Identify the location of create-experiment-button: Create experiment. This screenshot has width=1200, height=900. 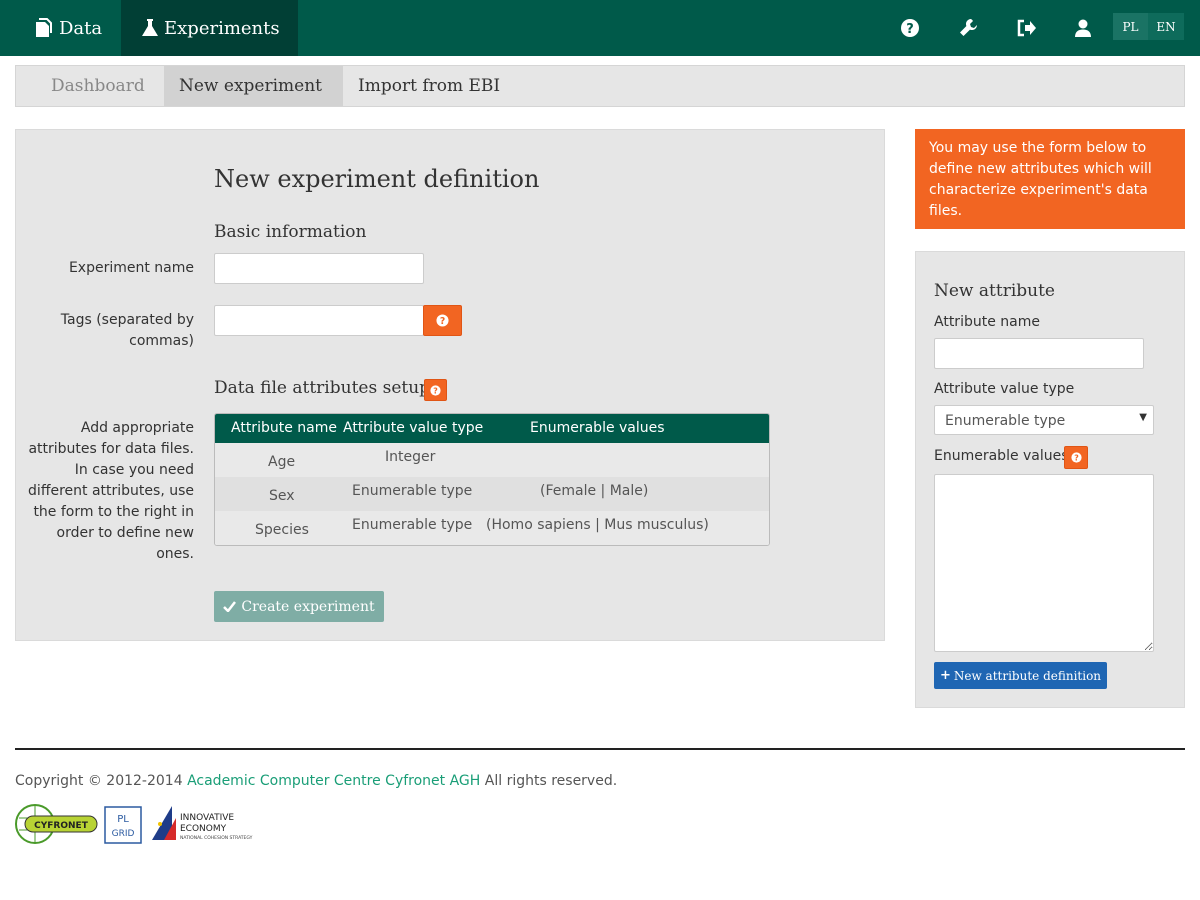
(299, 606).